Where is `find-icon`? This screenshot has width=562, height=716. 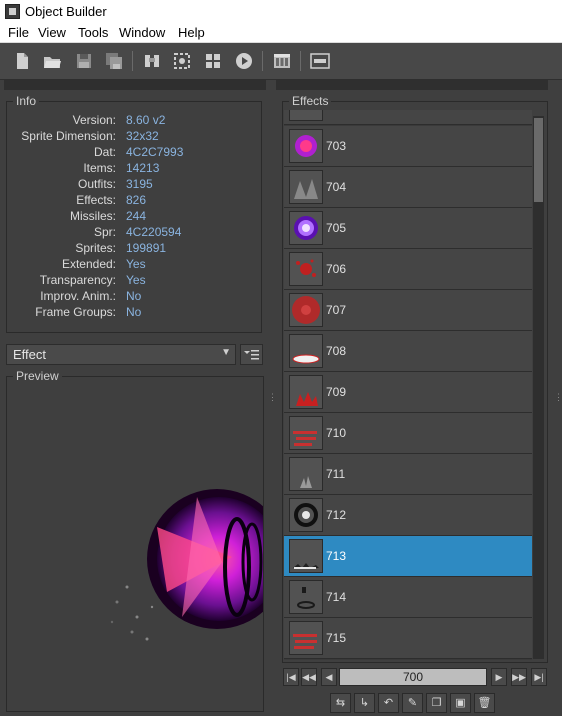
find-icon is located at coordinates (152, 61).